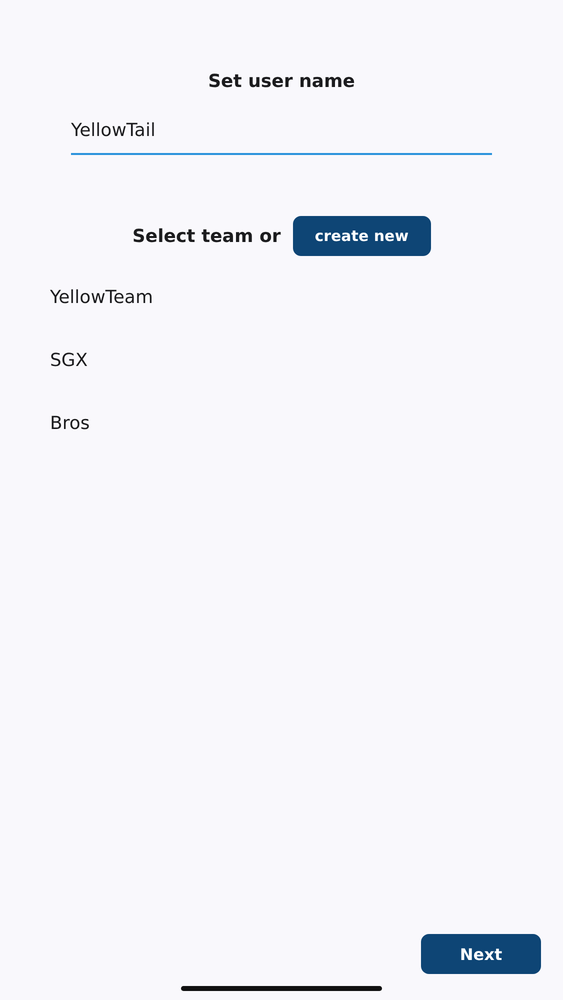 The width and height of the screenshot is (563, 1000). Describe the element at coordinates (281, 82) in the screenshot. I see `page-title: Set user name` at that location.